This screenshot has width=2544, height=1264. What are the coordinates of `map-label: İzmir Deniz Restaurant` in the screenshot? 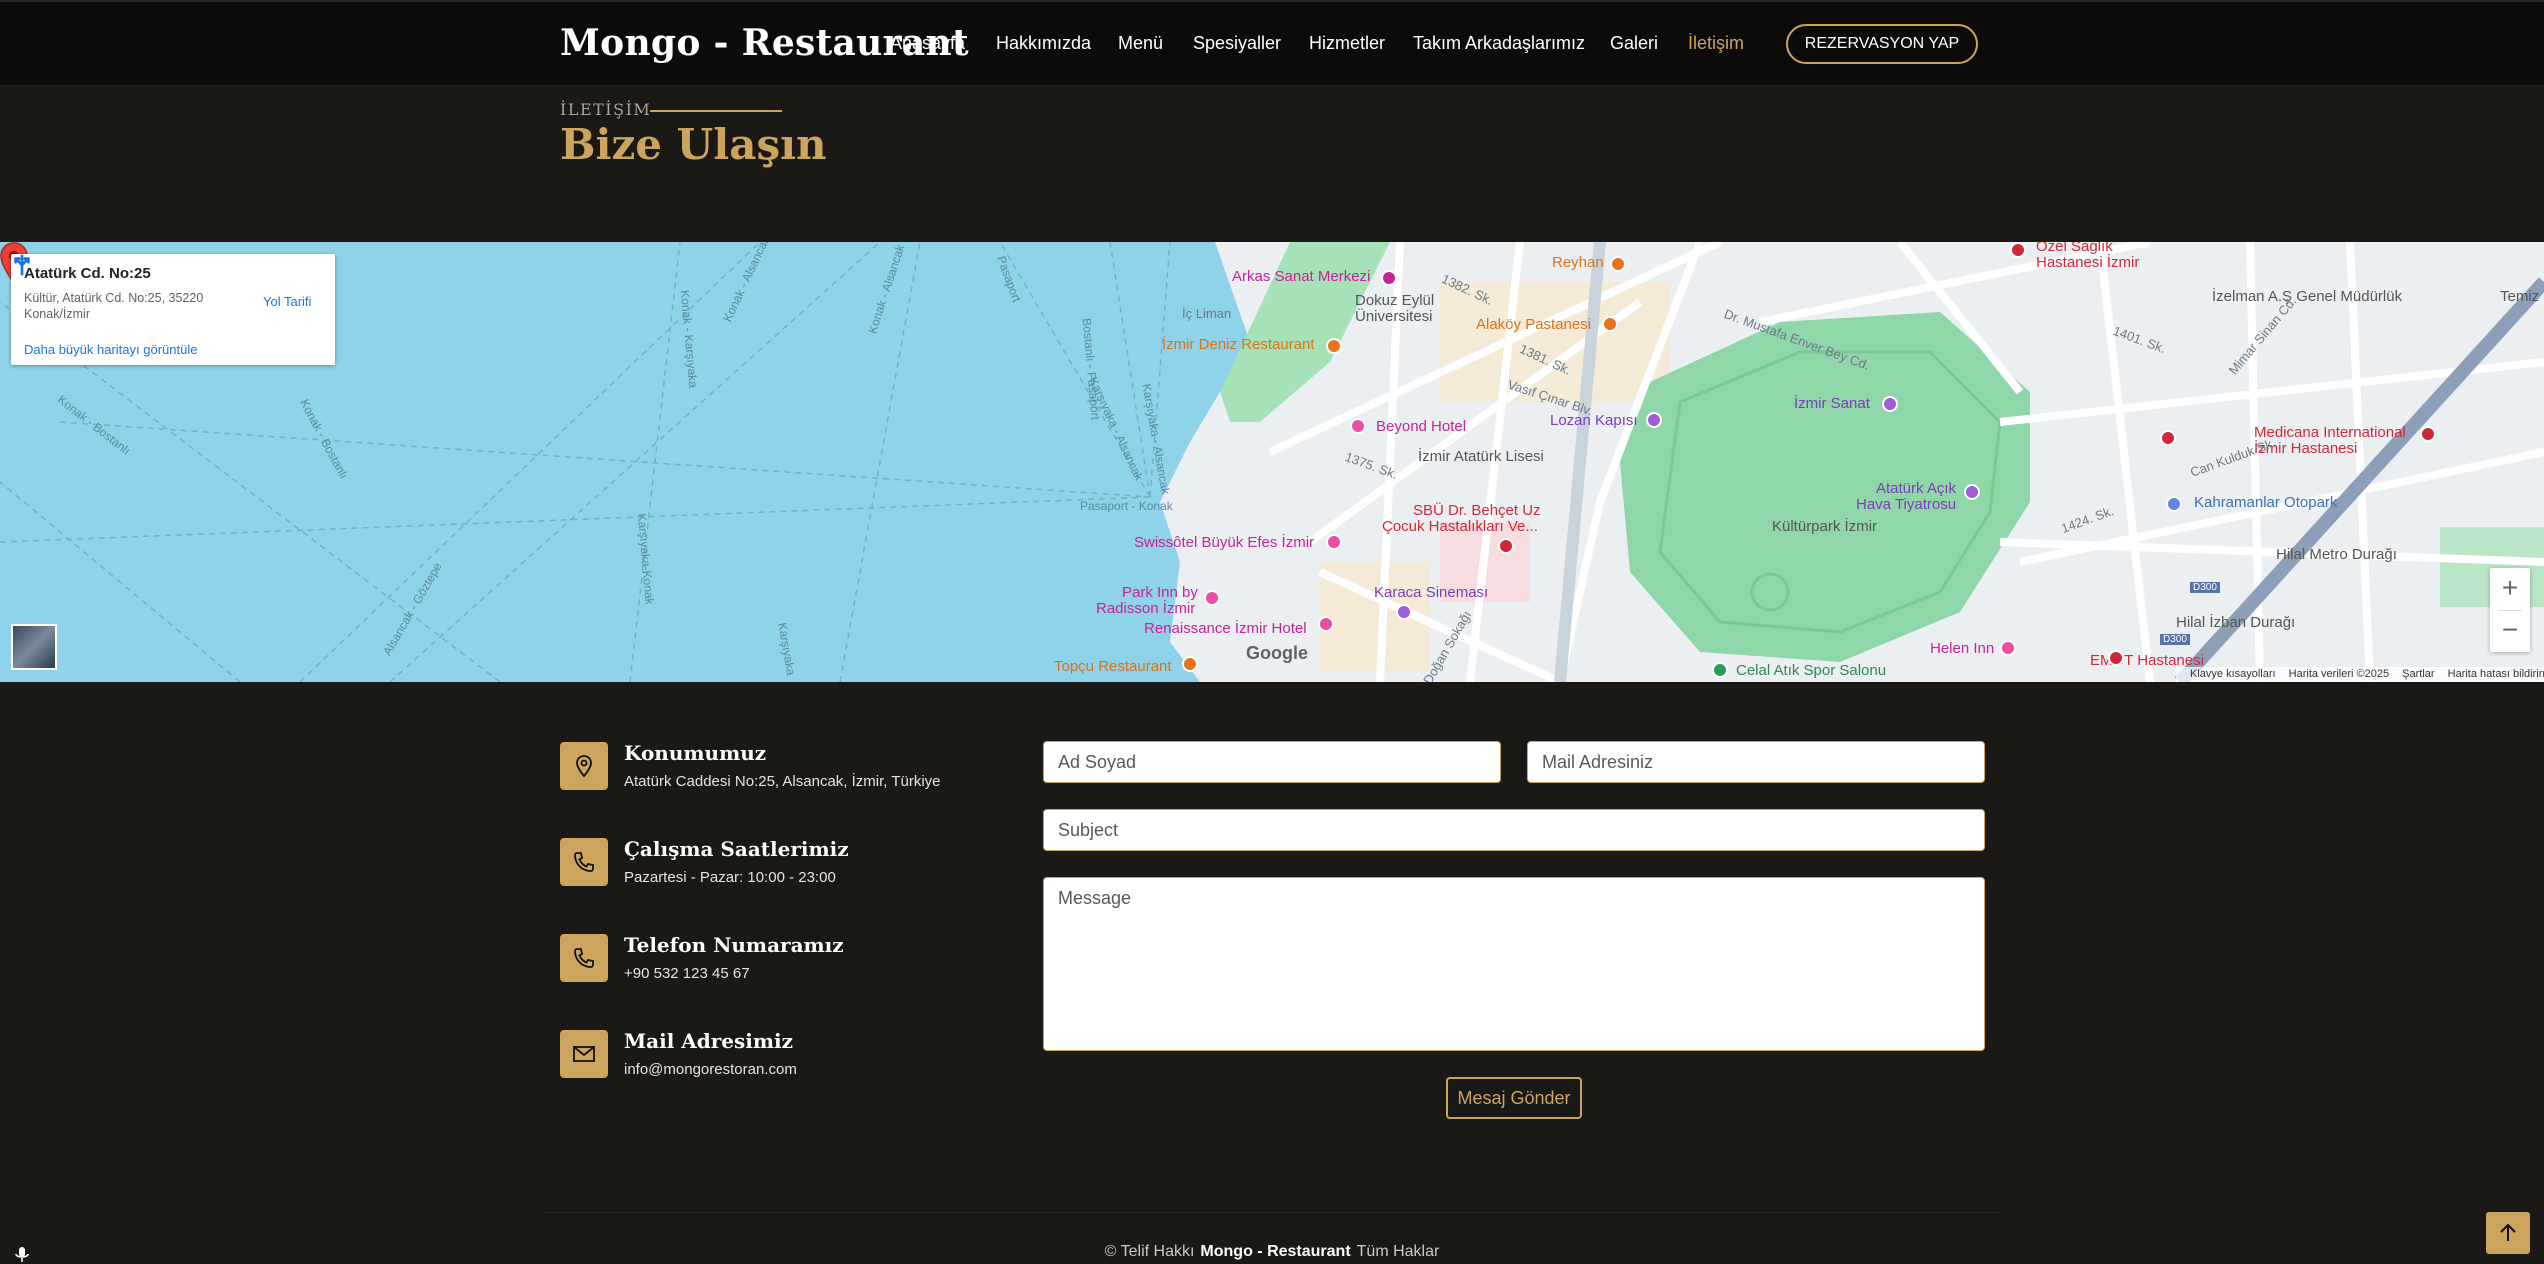 It's located at (1238, 344).